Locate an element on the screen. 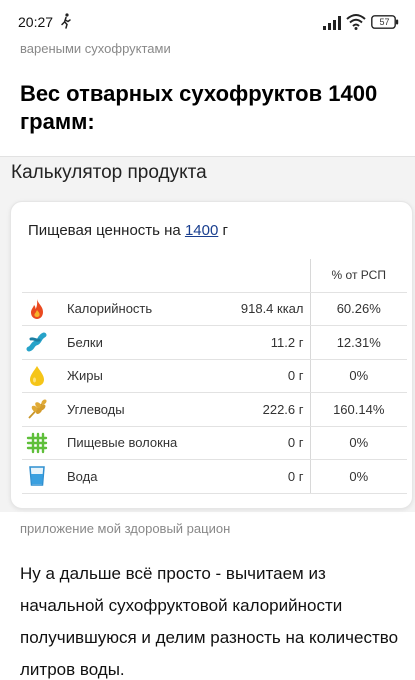 The width and height of the screenshot is (415, 680). table-row: Вода 0 г 0% is located at coordinates (214, 476).